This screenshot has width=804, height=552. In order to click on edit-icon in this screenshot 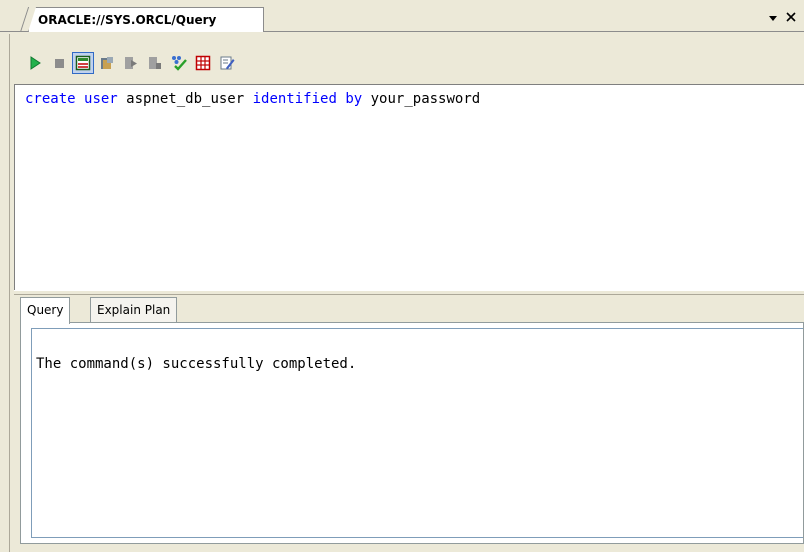, I will do `click(227, 63)`.